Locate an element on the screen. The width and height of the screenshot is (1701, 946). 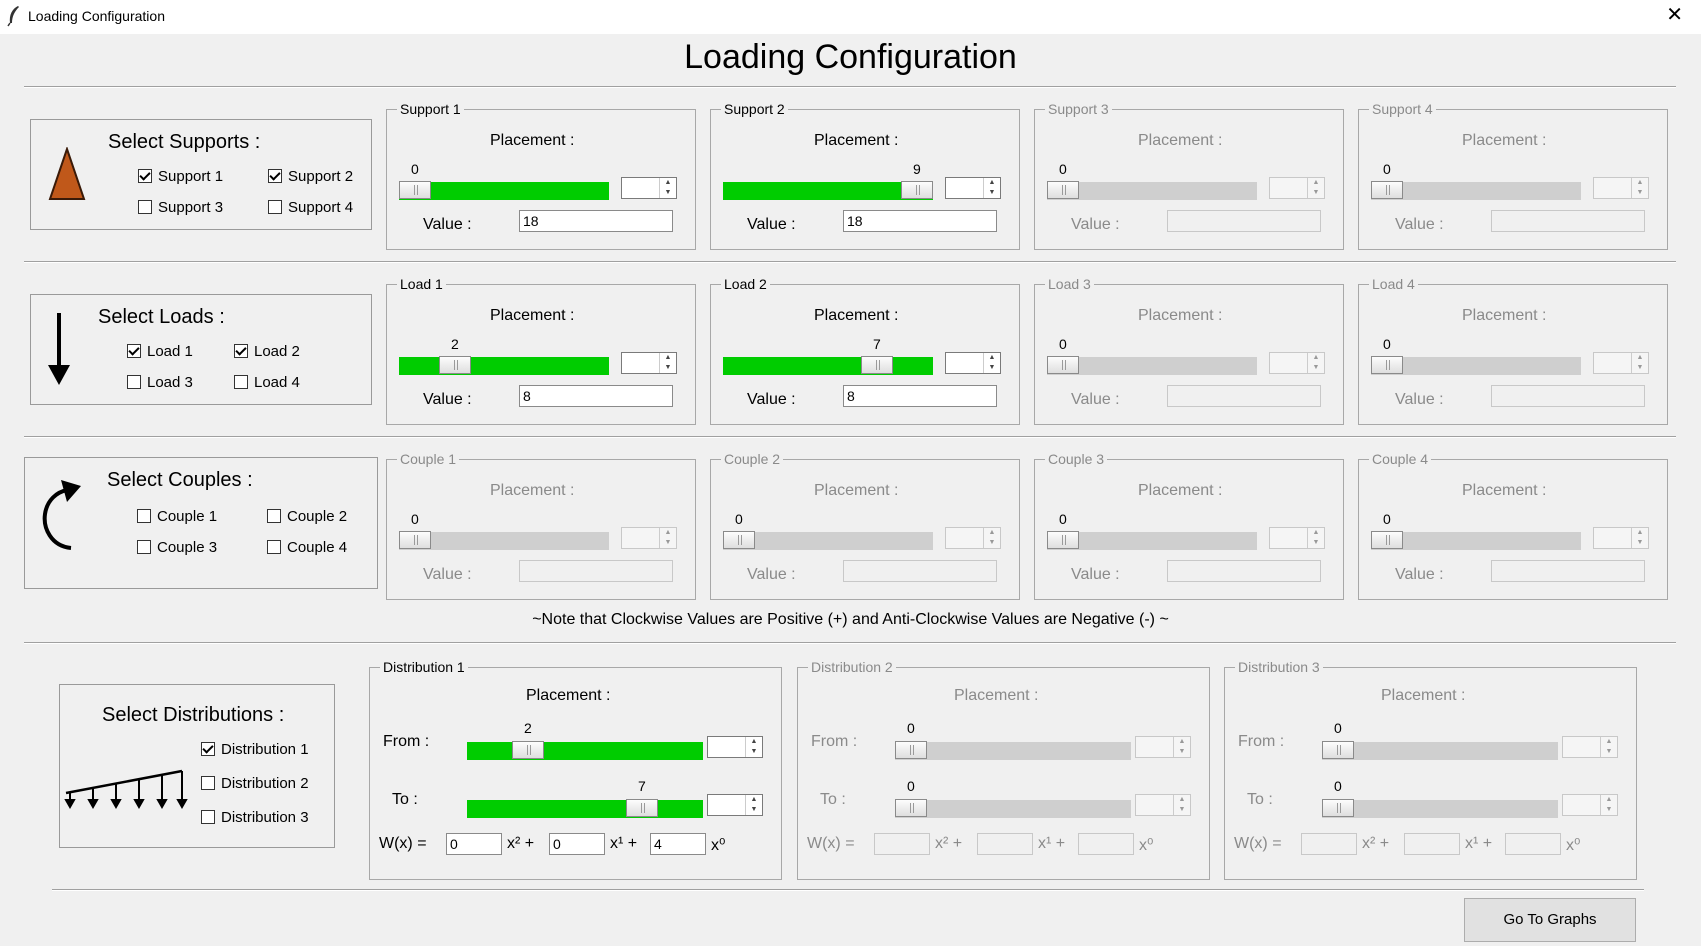
checkbox-load-1: Load 1 is located at coordinates (160, 351).